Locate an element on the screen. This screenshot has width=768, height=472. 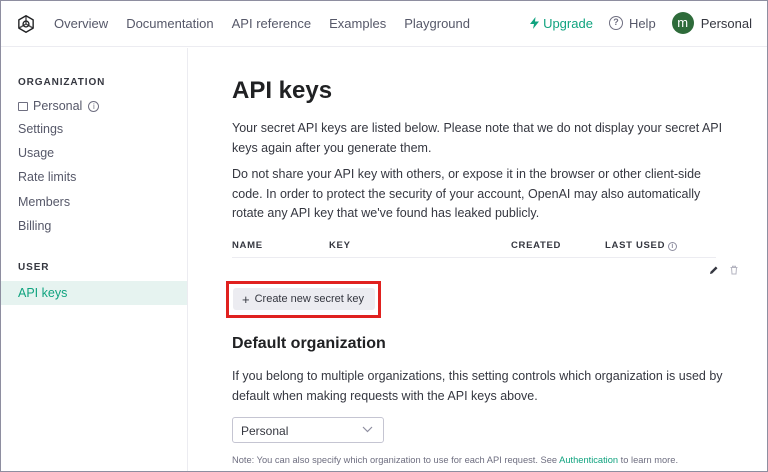
sidebar-item-rate-limits: Rate limits is located at coordinates (47, 177).